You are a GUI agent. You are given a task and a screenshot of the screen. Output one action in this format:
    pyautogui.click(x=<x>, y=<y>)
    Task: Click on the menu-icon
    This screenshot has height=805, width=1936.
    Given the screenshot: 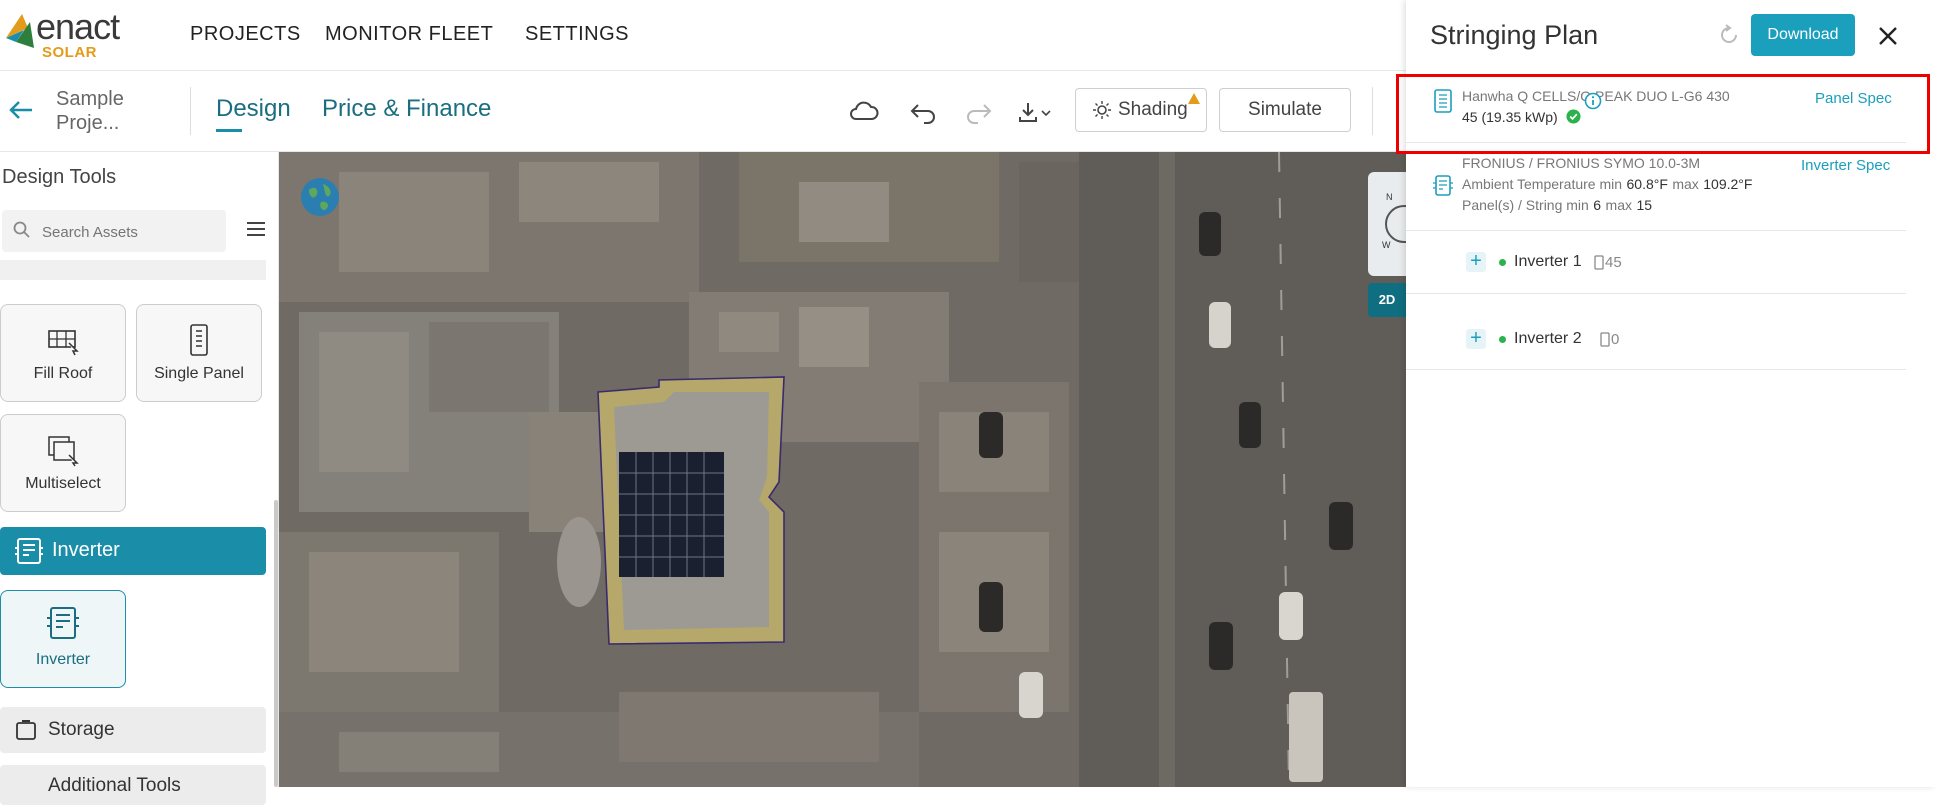 What is the action you would take?
    pyautogui.click(x=256, y=229)
    